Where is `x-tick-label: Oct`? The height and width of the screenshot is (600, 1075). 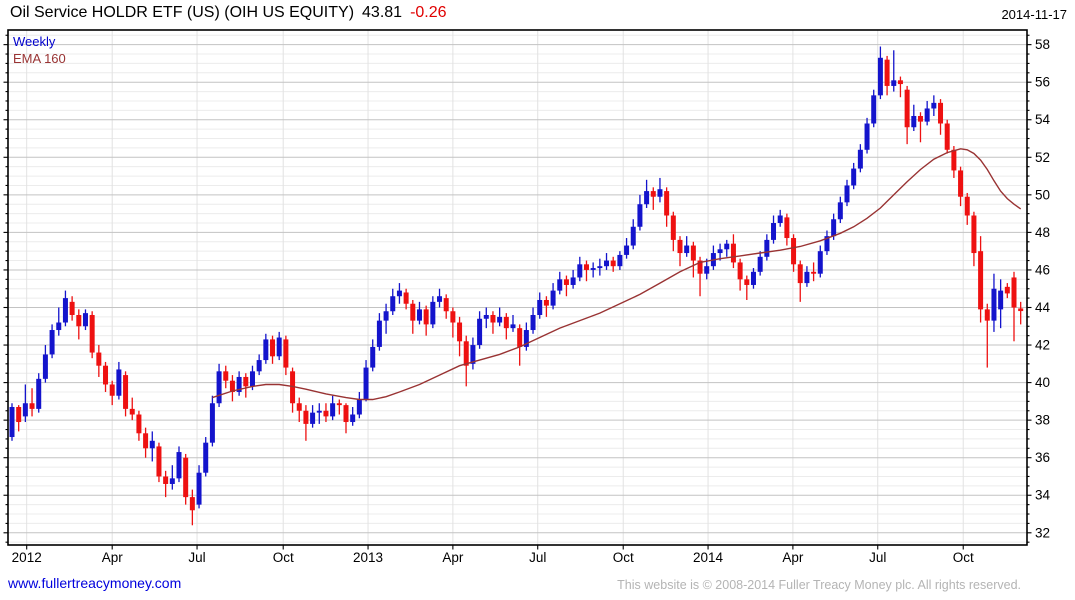 x-tick-label: Oct is located at coordinates (623, 557).